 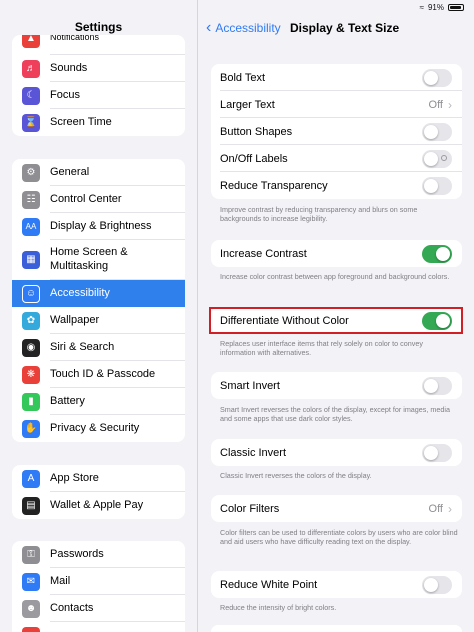 I want to click on button-shapes-toggle, so click(x=437, y=131).